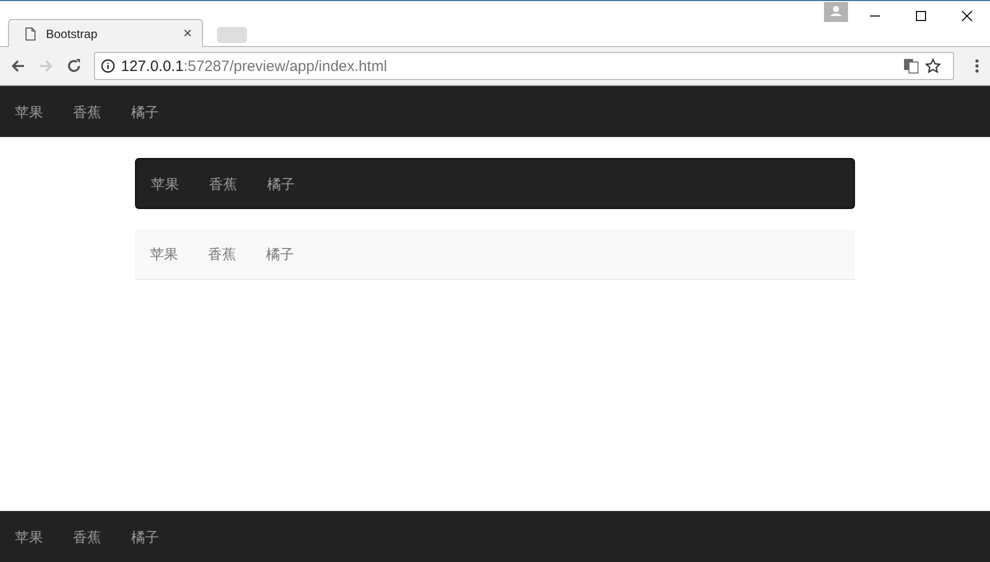 This screenshot has width=990, height=562. What do you see at coordinates (286, 66) in the screenshot?
I see `url-path: :57287/preview/app/index.html` at bounding box center [286, 66].